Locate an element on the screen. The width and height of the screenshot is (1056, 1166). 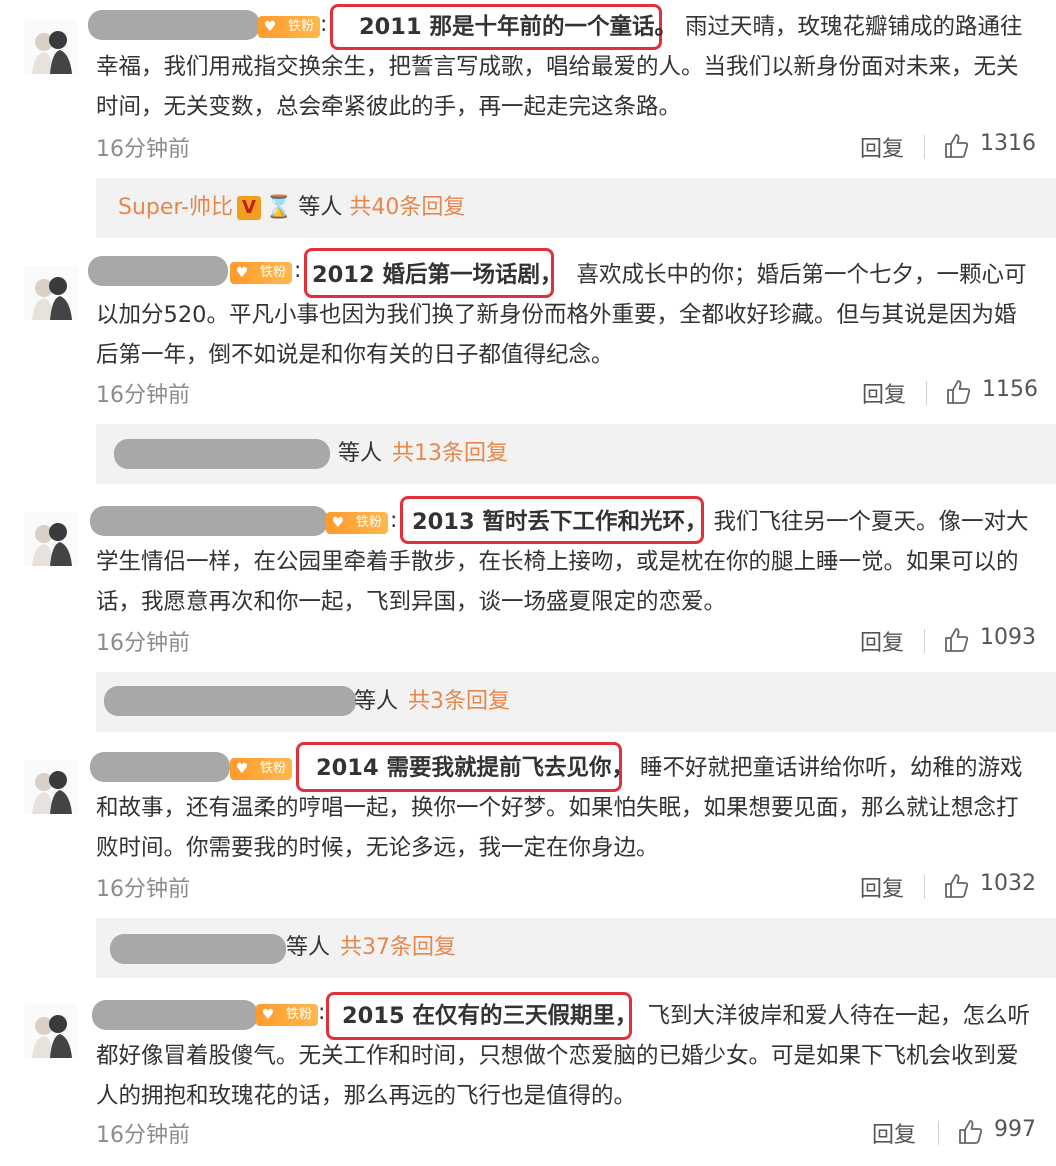
like-count: 1156 is located at coordinates (1010, 389).